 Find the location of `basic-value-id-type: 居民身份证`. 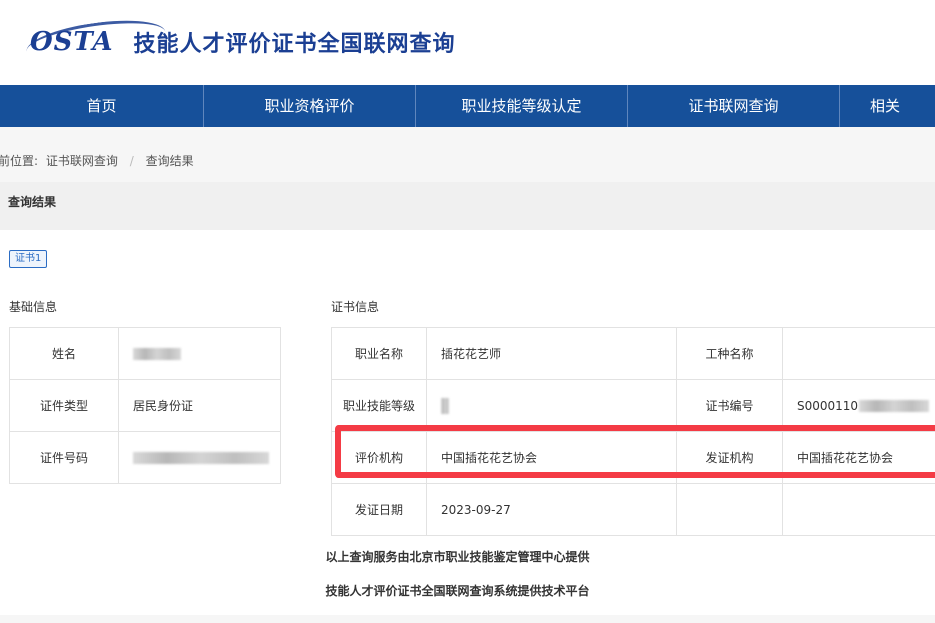

basic-value-id-type: 居民身份证 is located at coordinates (199, 405).